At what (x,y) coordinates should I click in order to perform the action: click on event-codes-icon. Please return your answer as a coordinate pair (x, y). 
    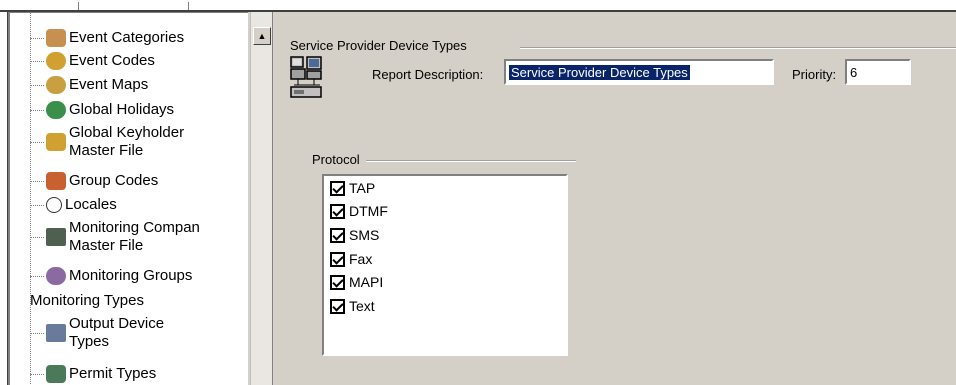
    Looking at the image, I should click on (56, 61).